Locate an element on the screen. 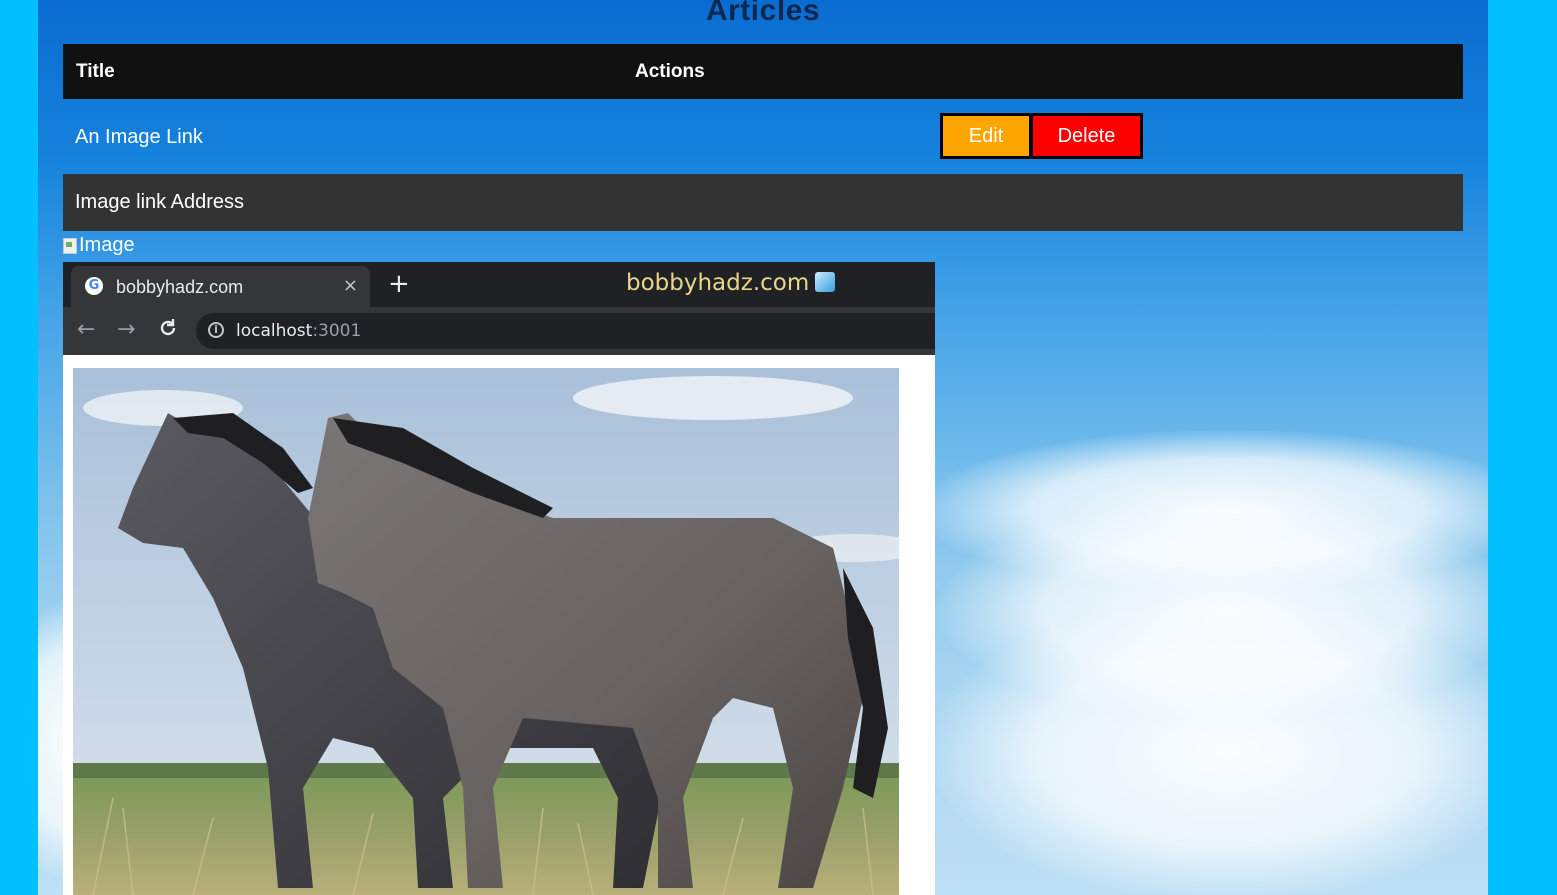 Image resolution: width=1557 pixels, height=895 pixels. url-port: :3001 is located at coordinates (337, 331).